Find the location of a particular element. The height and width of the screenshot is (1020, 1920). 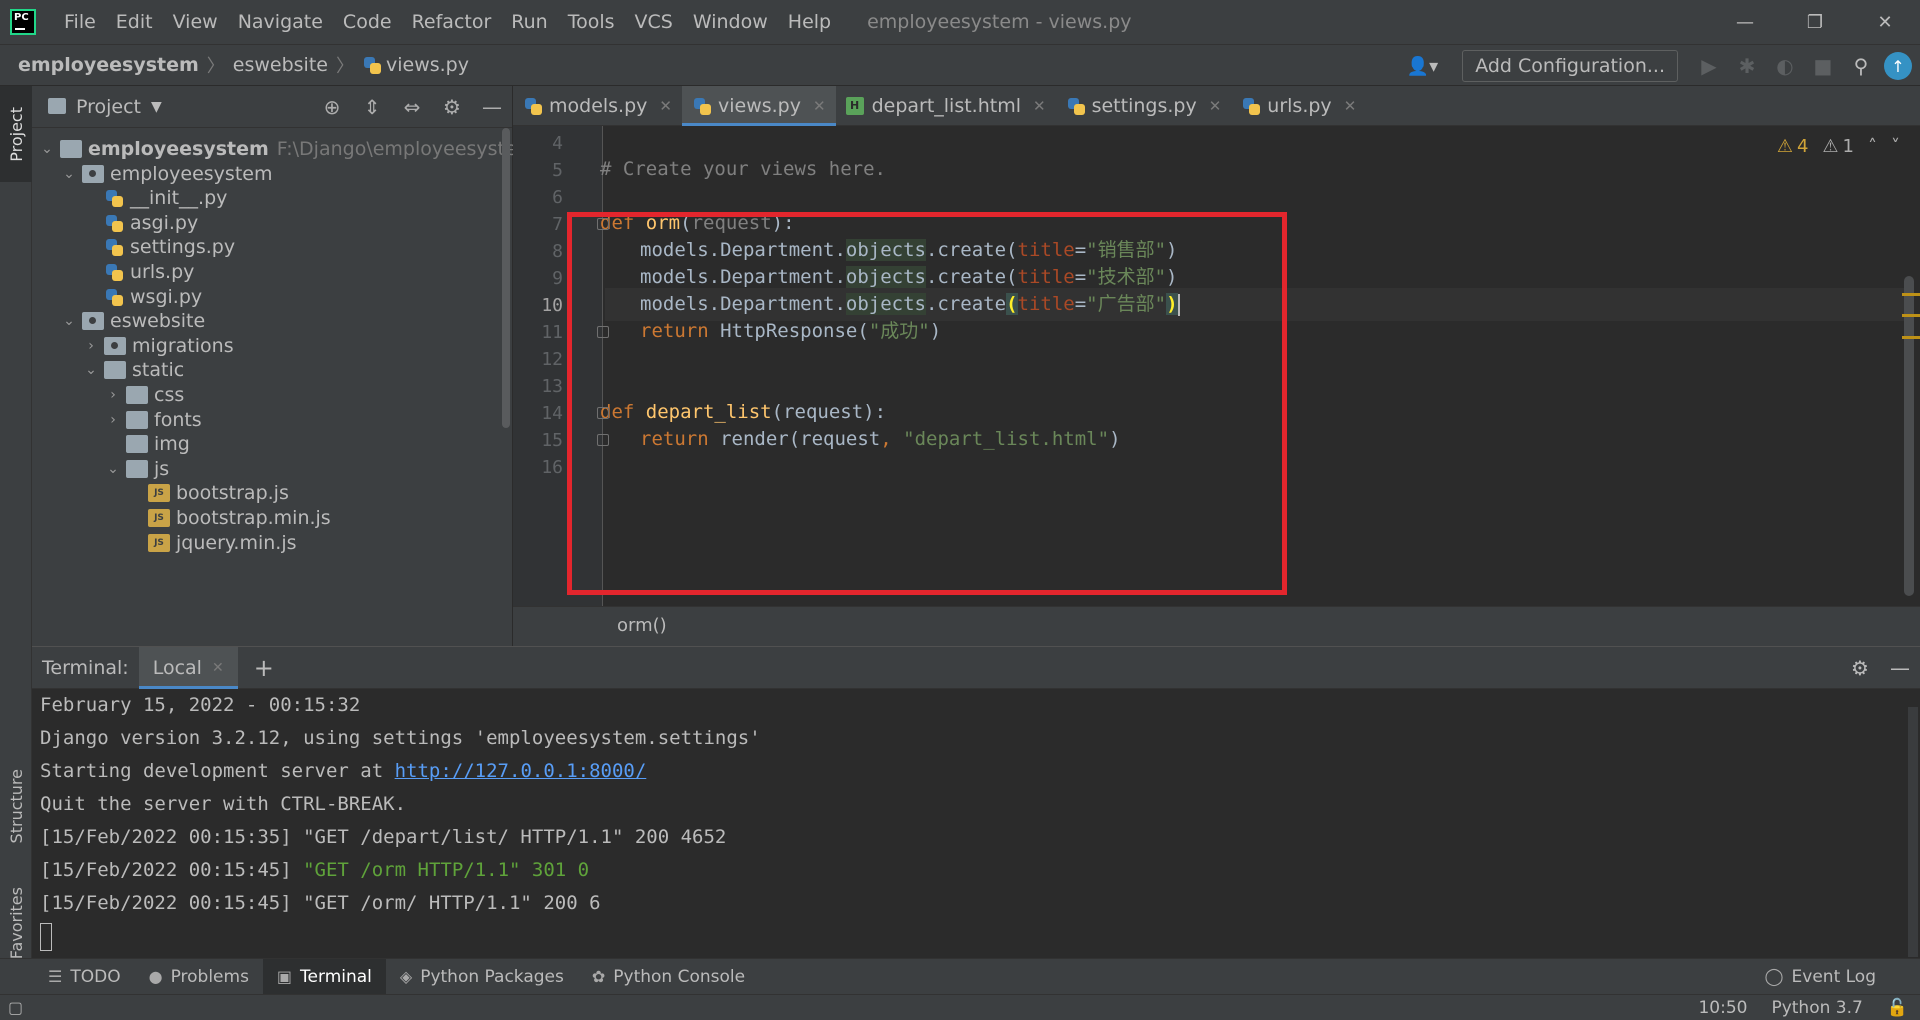

update-icon: ↑ is located at coordinates (1898, 66).